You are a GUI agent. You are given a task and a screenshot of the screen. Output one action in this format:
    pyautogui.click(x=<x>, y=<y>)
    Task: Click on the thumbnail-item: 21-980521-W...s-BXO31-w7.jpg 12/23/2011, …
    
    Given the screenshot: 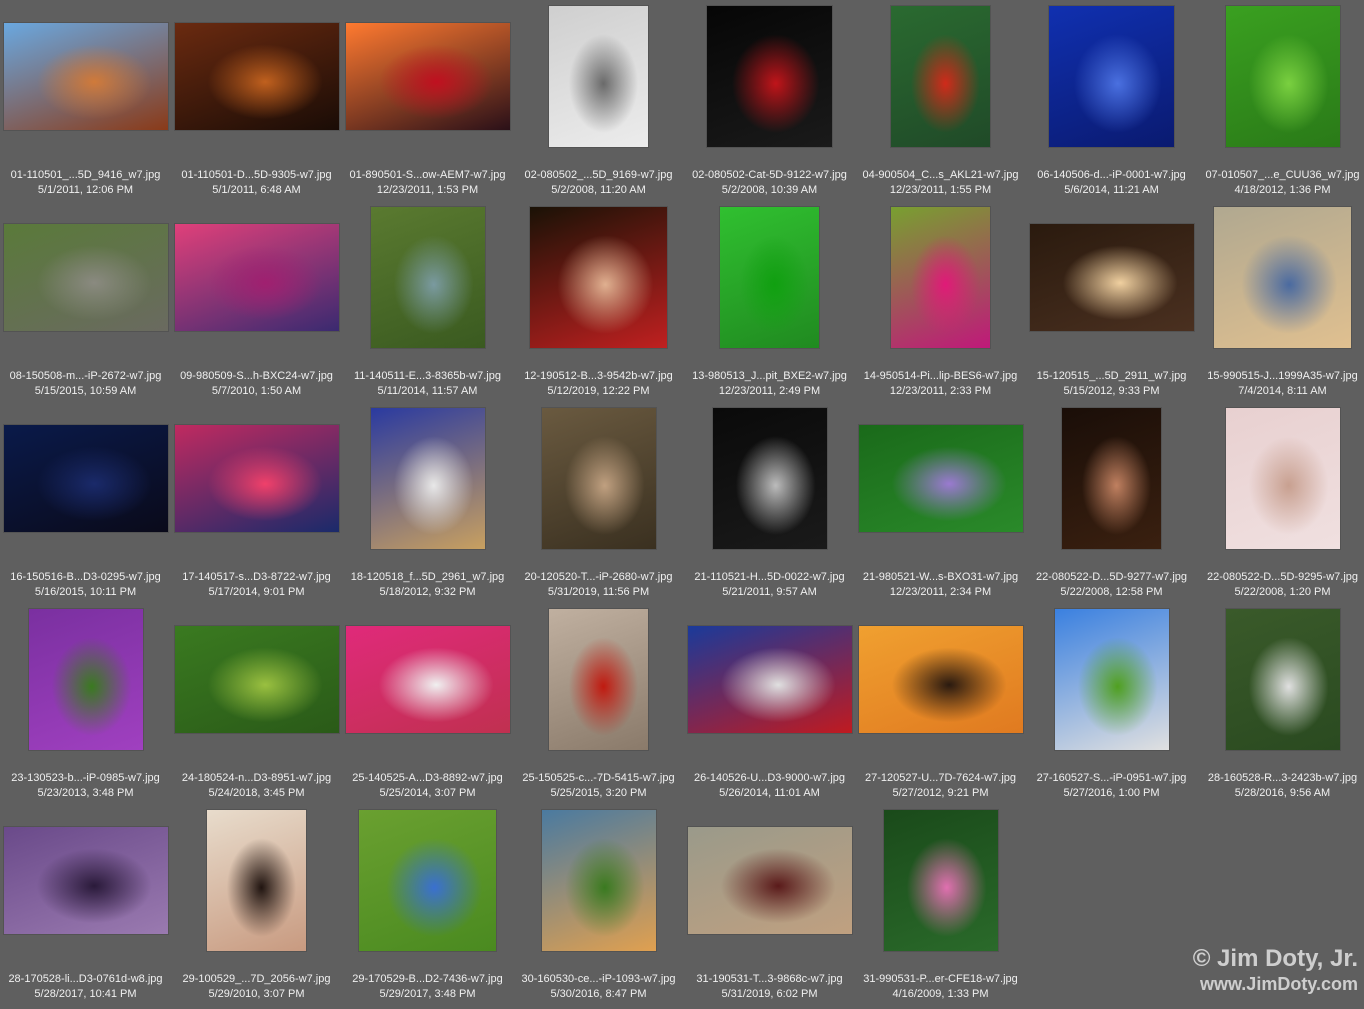 What is the action you would take?
    pyautogui.click(x=940, y=502)
    